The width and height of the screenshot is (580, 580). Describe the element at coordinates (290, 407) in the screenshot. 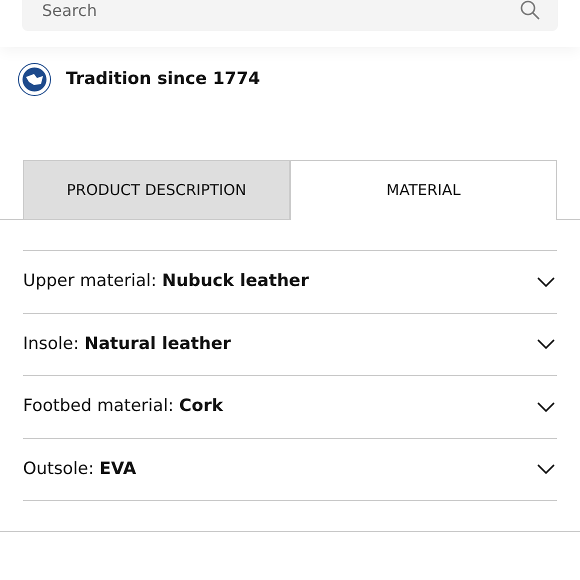

I see `accordion-item: Footbed material: Cork` at that location.